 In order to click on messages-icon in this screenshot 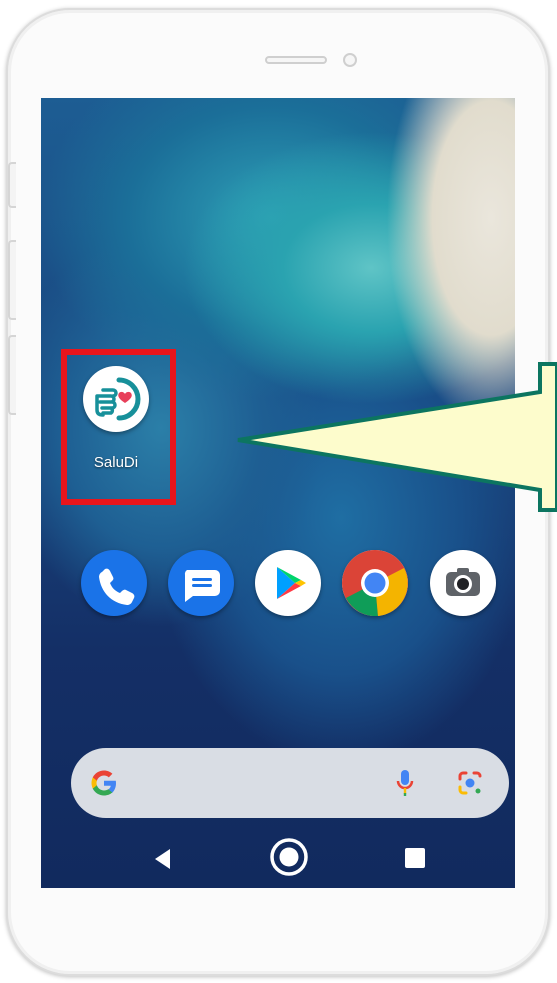, I will do `click(201, 583)`.